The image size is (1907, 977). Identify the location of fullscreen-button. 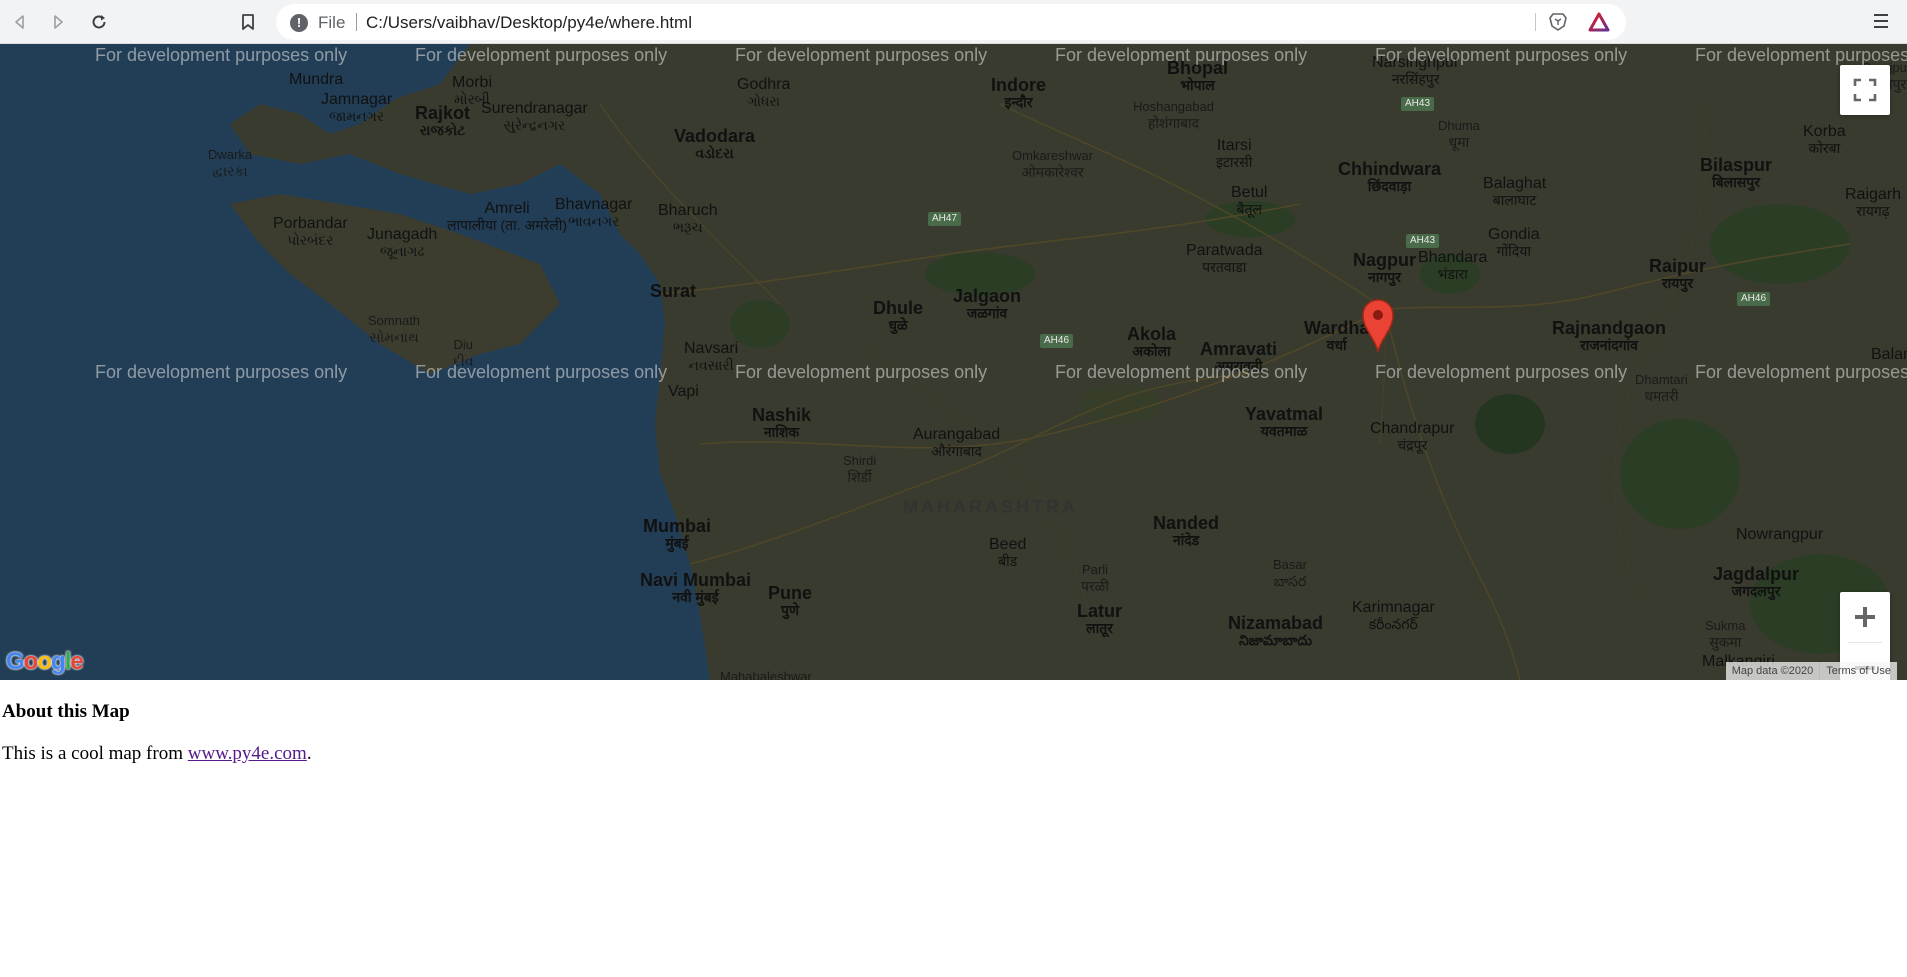
(1865, 90).